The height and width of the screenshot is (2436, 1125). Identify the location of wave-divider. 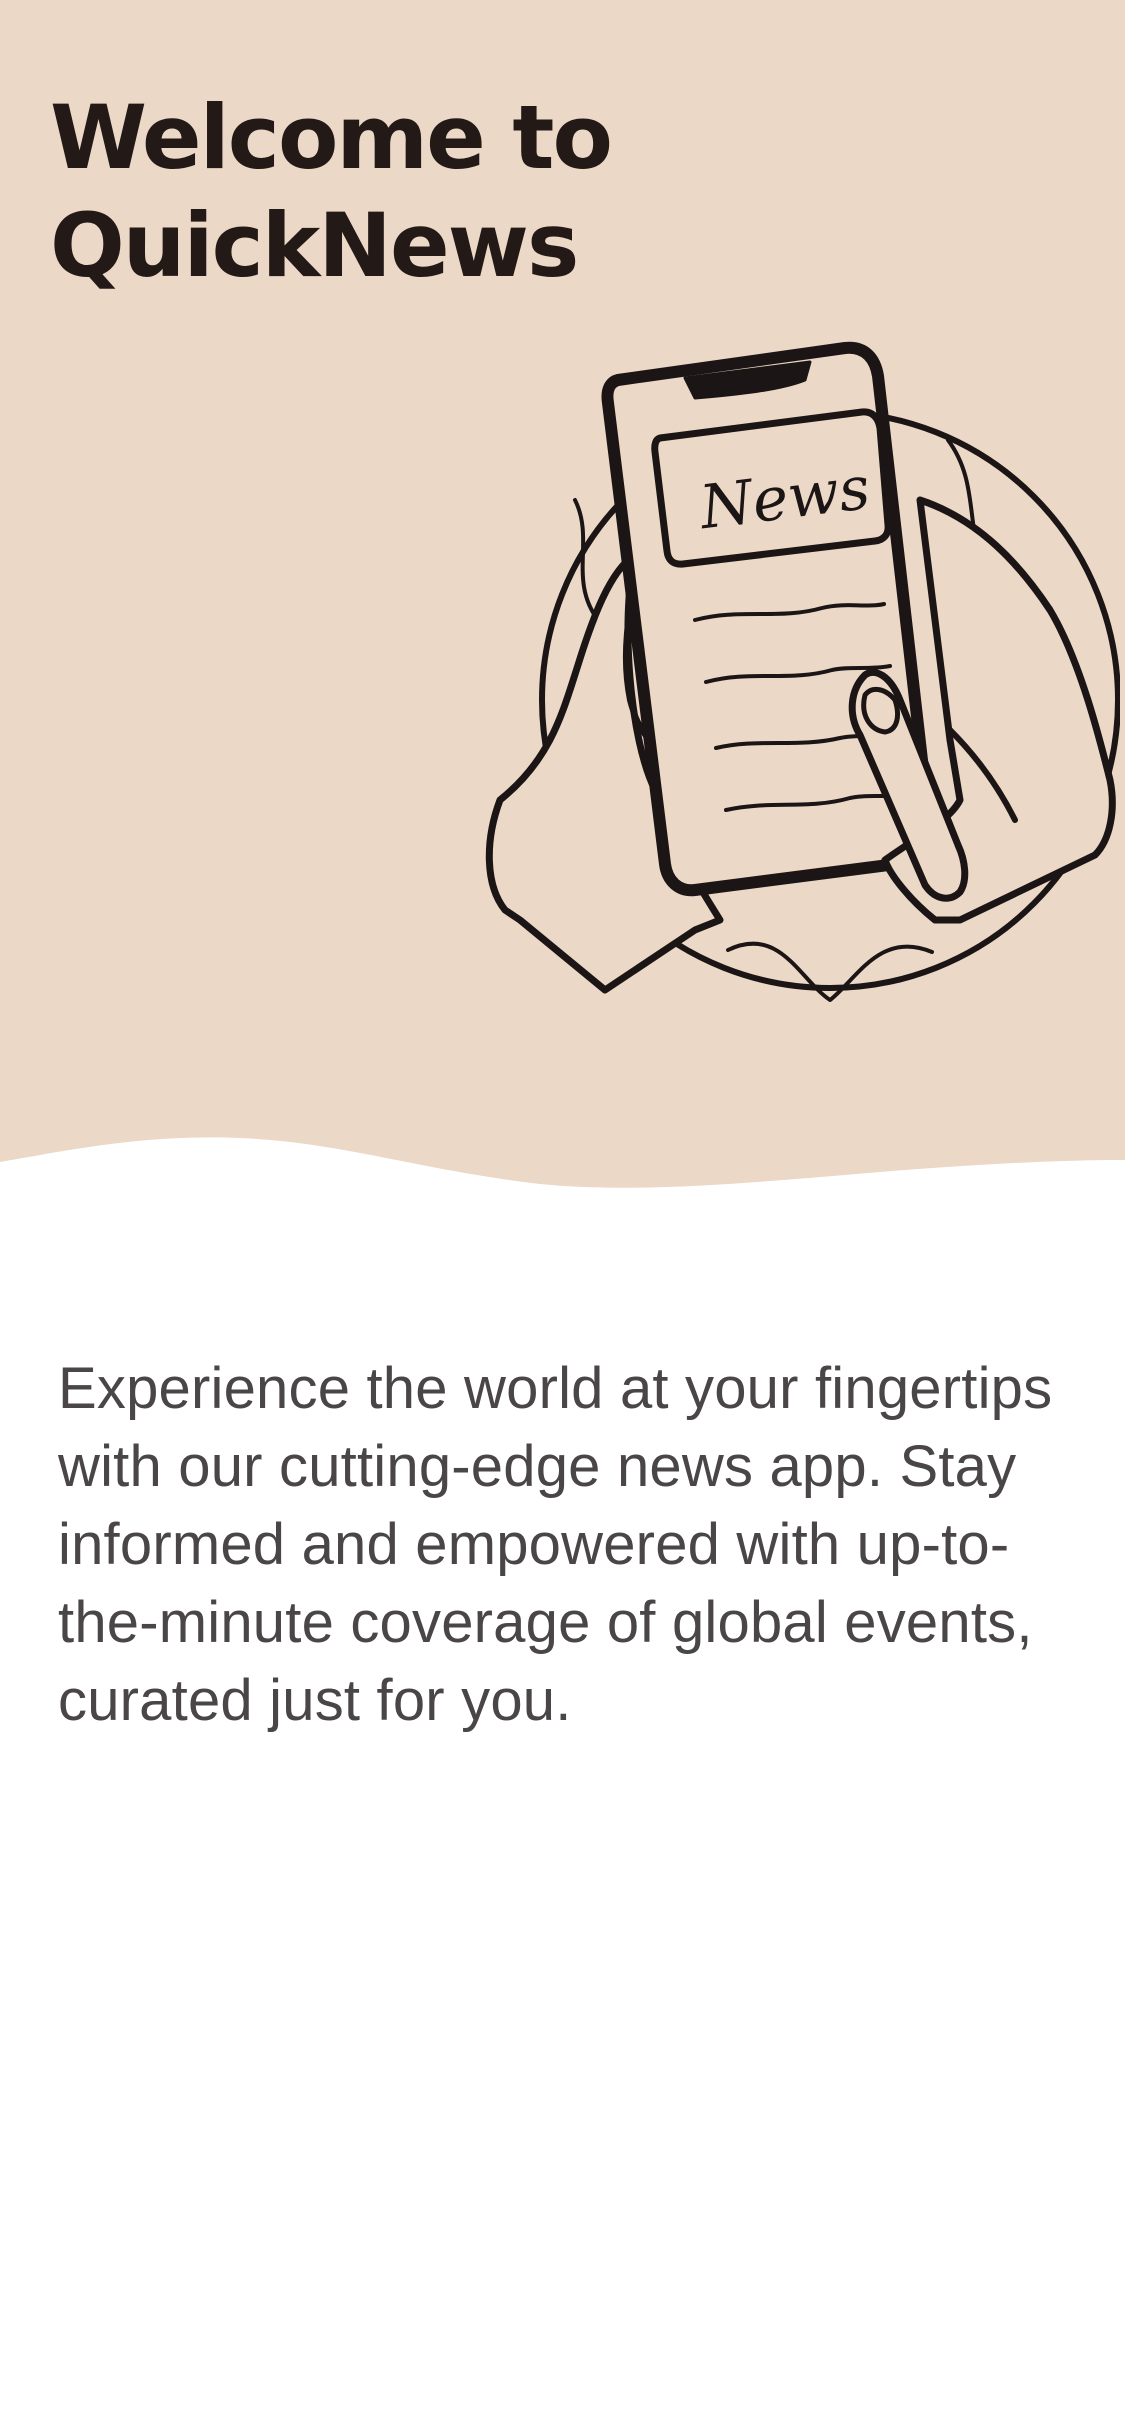
(562, 1188).